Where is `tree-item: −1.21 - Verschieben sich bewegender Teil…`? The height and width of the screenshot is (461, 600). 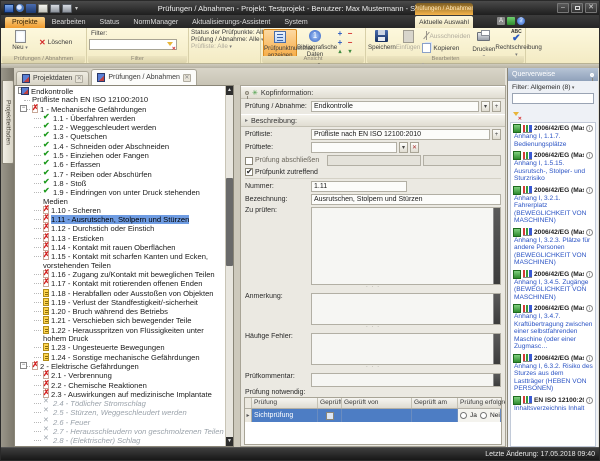
tree-item: −1.21 - Verschieben sich bewegender Teil… is located at coordinates (120, 320).